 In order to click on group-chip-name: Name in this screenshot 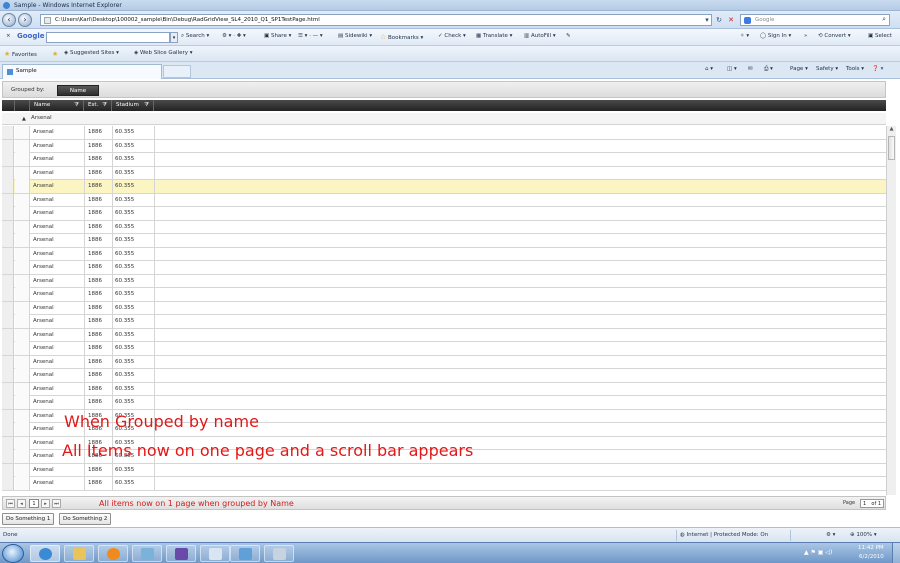, I will do `click(78, 90)`.